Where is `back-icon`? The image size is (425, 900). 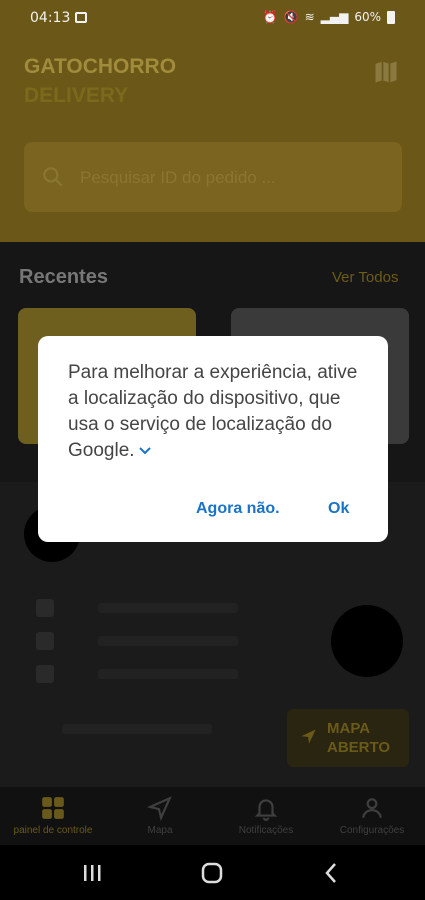
back-icon is located at coordinates (332, 873).